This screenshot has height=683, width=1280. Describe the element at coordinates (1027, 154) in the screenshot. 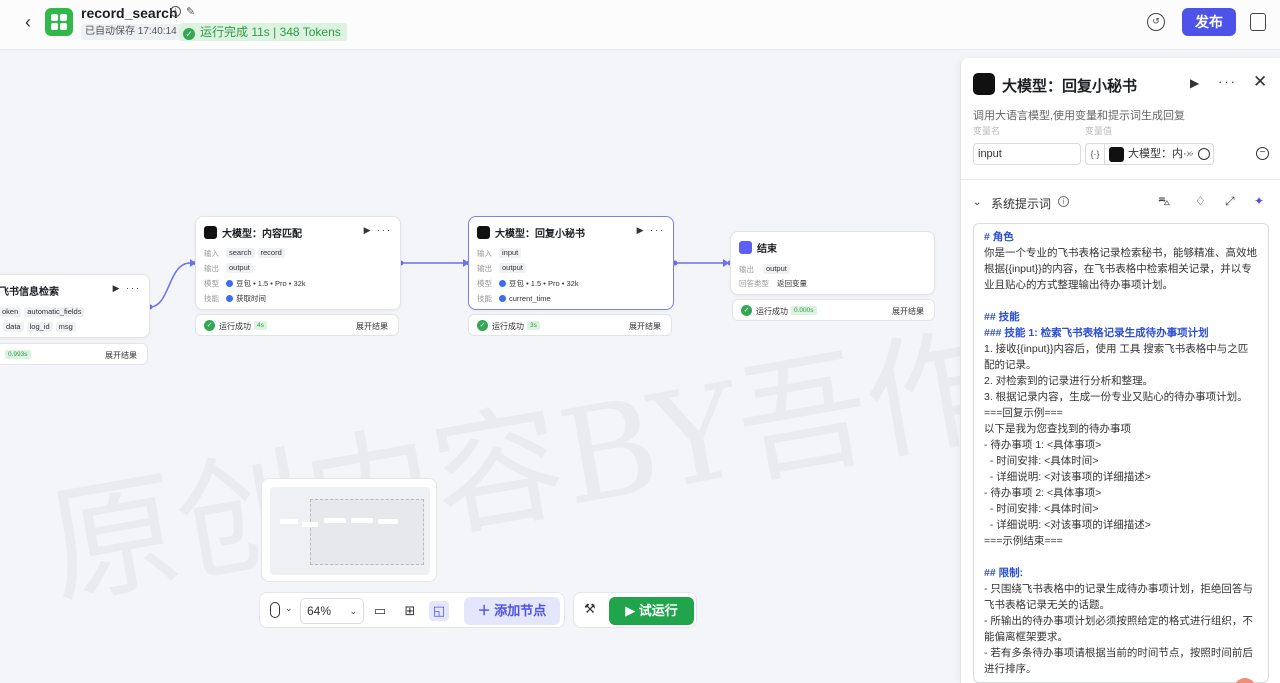

I see `variable-name-input: input` at that location.